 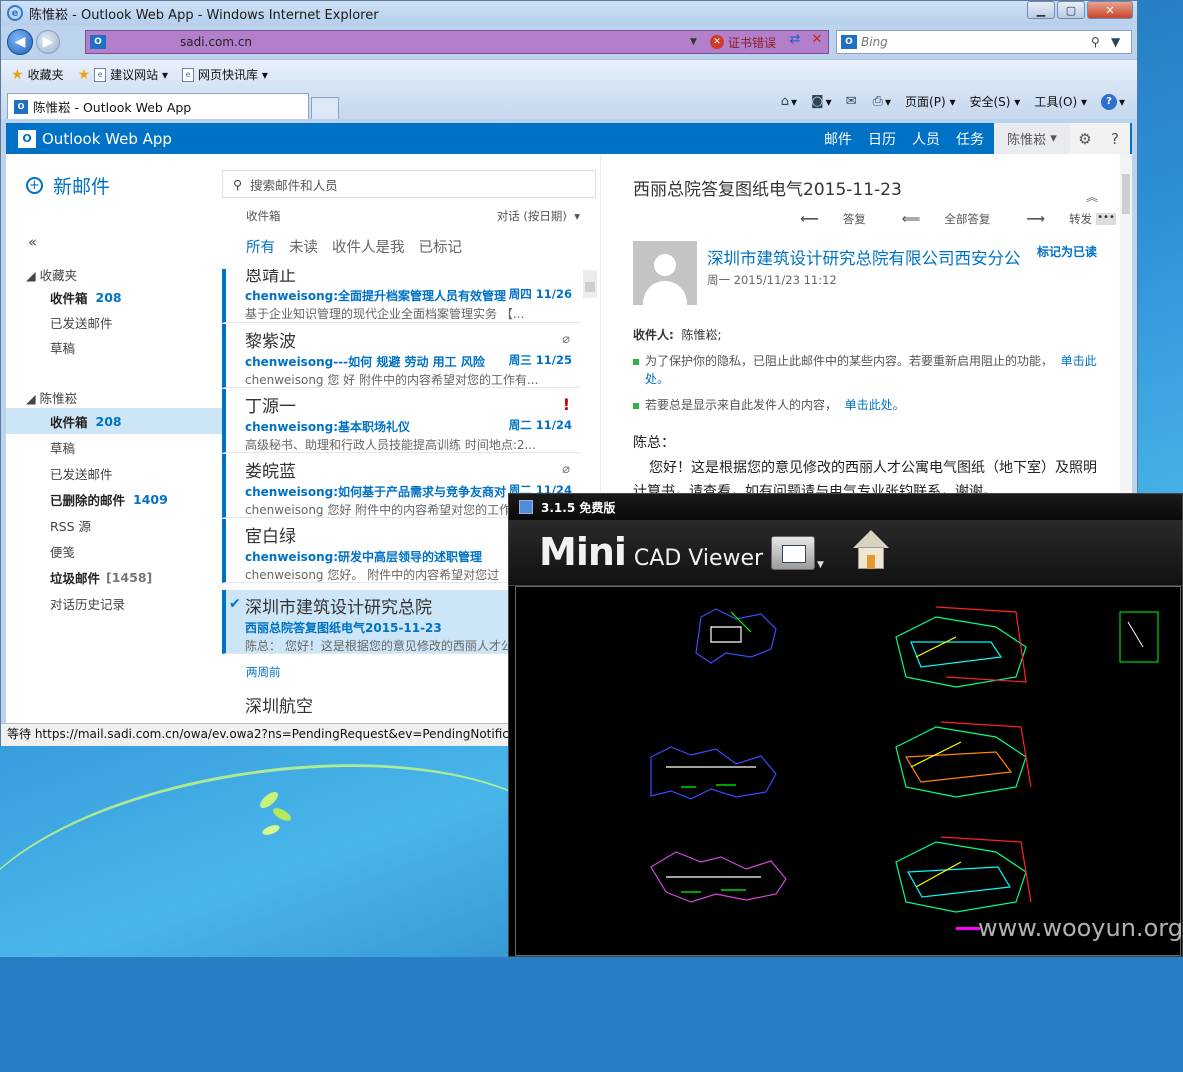 I want to click on owa-logo: O Outlook Web App, so click(x=95, y=138).